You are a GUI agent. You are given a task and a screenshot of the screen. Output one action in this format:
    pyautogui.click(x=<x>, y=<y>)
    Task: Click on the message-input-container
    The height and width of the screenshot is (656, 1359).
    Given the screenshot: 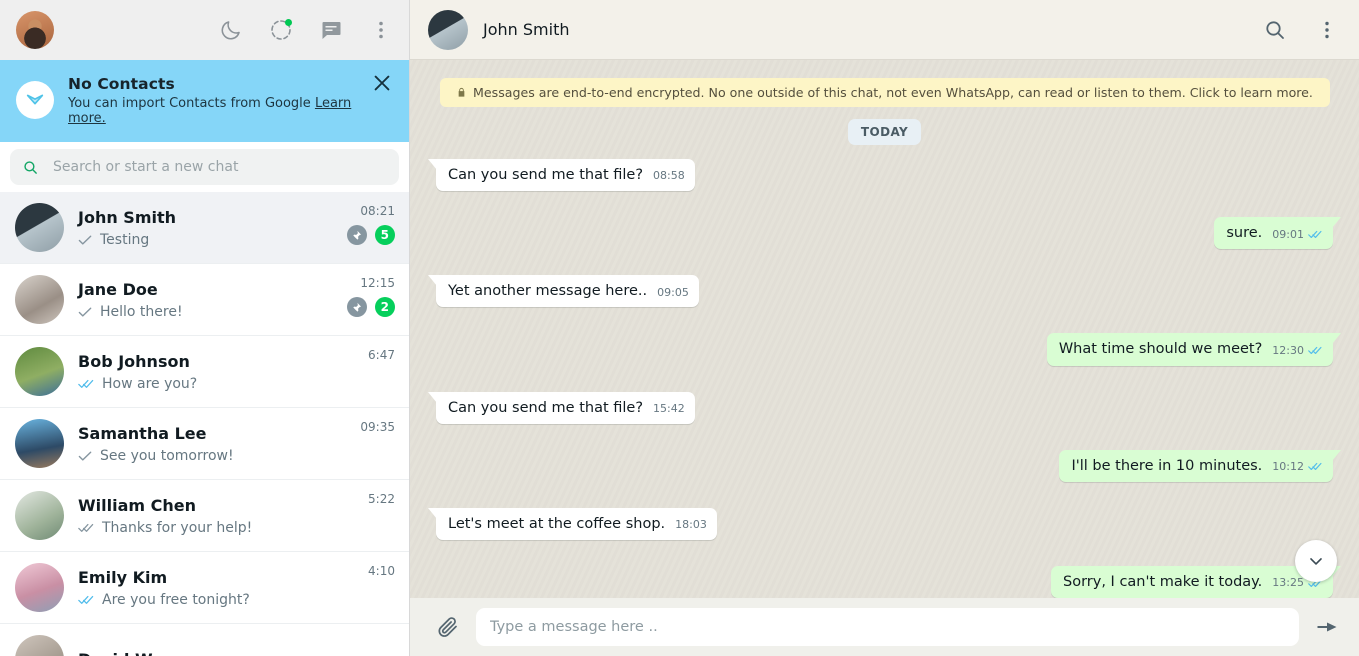 What is the action you would take?
    pyautogui.click(x=887, y=627)
    